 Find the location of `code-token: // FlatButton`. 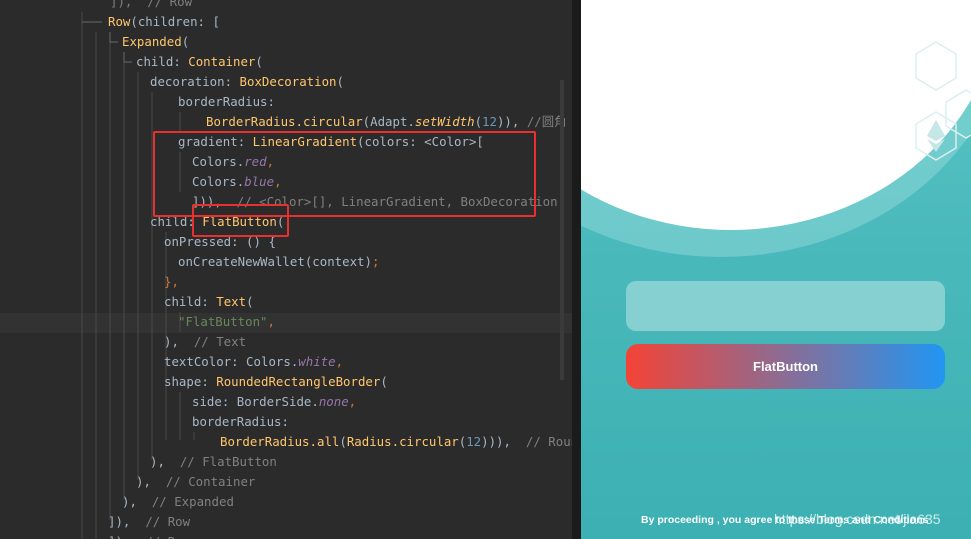

code-token: // FlatButton is located at coordinates (228, 461).